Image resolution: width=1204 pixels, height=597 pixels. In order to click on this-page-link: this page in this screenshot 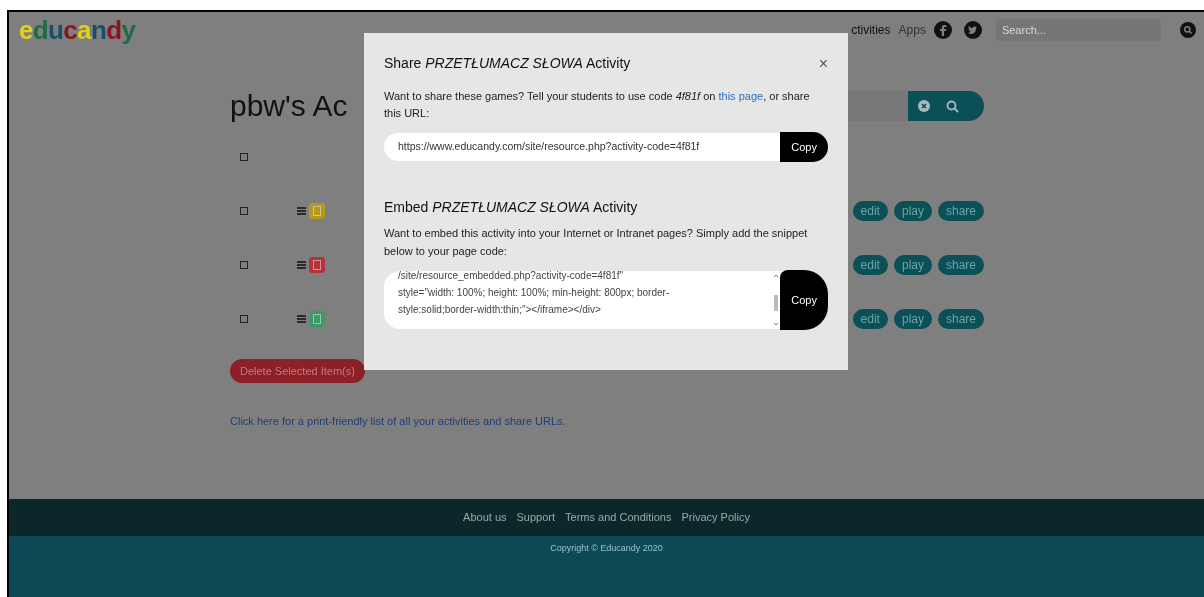, I will do `click(741, 96)`.